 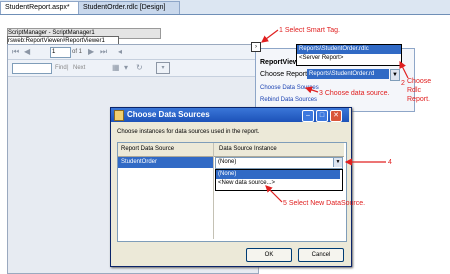 What do you see at coordinates (390, 162) in the screenshot?
I see `annotation-4: 4` at bounding box center [390, 162].